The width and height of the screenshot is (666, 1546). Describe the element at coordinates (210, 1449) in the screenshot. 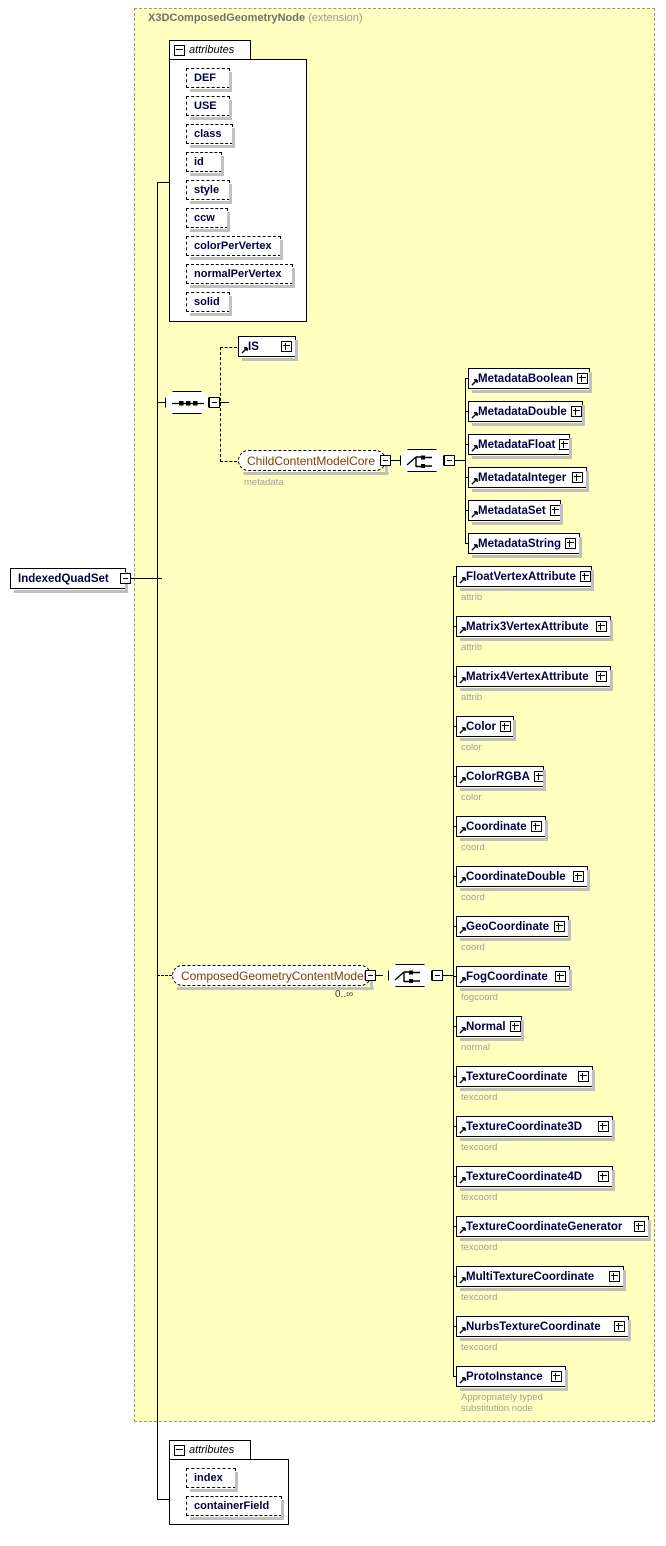

I see `own-attributes-tab: attributes` at that location.